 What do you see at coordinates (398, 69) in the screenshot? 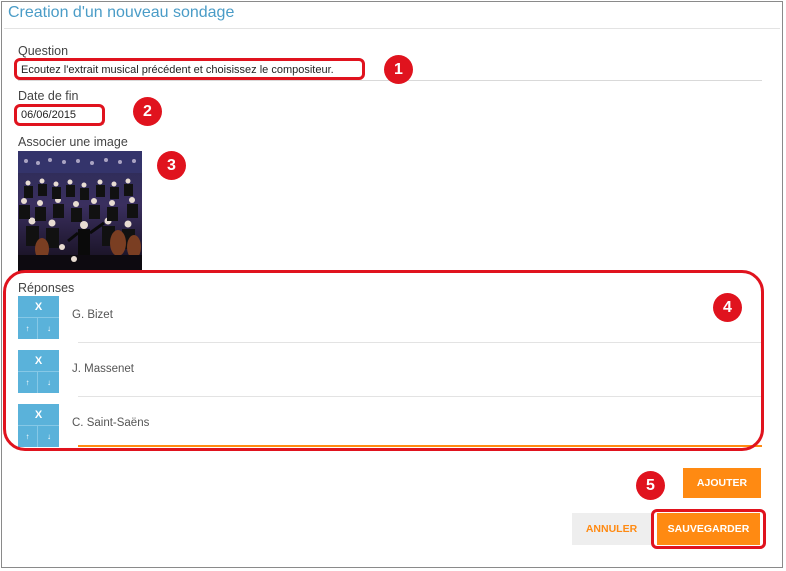
I see `annotation-badge-1: 1` at bounding box center [398, 69].